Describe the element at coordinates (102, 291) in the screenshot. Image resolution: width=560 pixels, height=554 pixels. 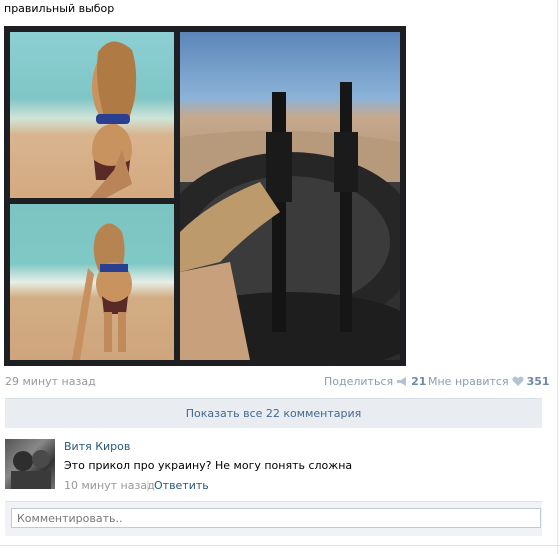
I see `photo-beach-girl-2-drawing` at that location.